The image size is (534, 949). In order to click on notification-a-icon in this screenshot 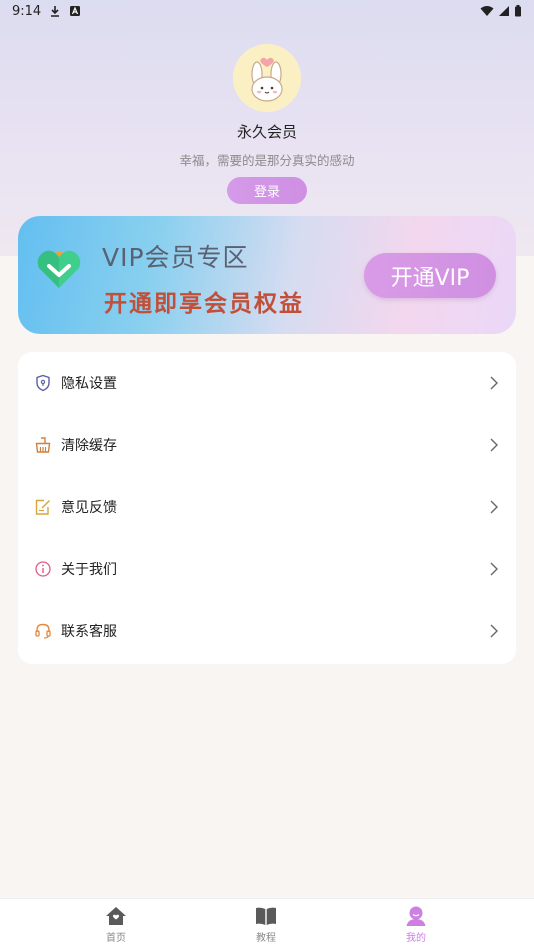, I will do `click(75, 11)`.